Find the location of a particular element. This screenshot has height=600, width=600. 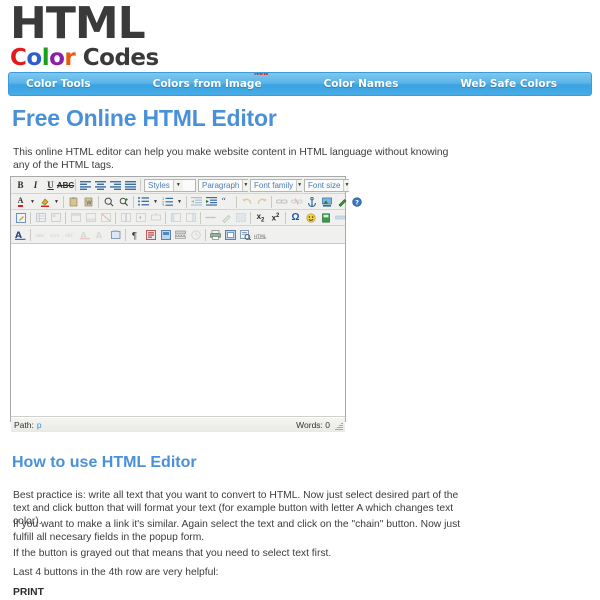

background-color-chevron-down-icon: ▼ is located at coordinates (56, 202).